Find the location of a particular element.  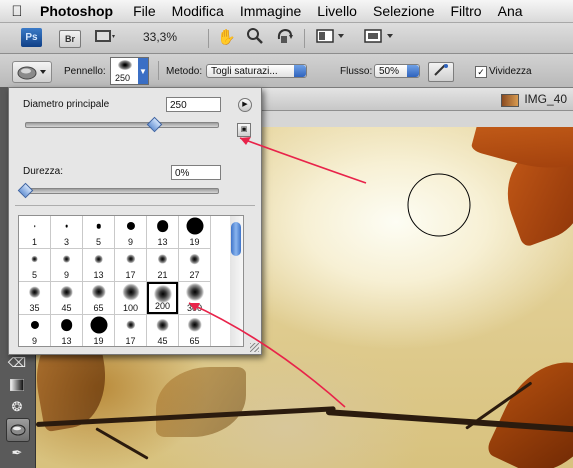

brush-tip-preview is located at coordinates (125, 65).